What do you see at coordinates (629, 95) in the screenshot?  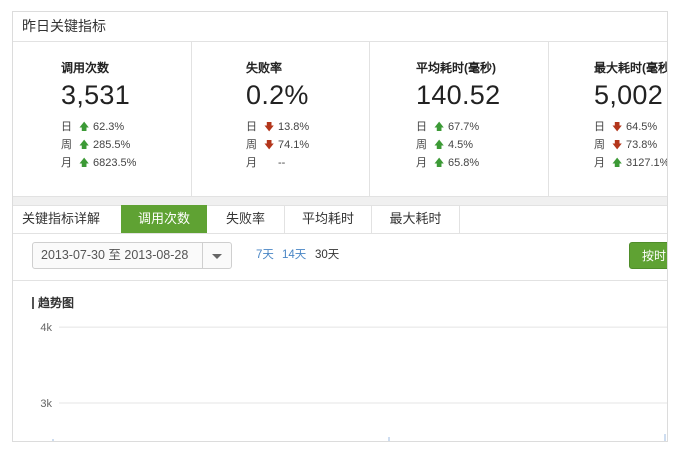 I see `metric-value: 5,002` at bounding box center [629, 95].